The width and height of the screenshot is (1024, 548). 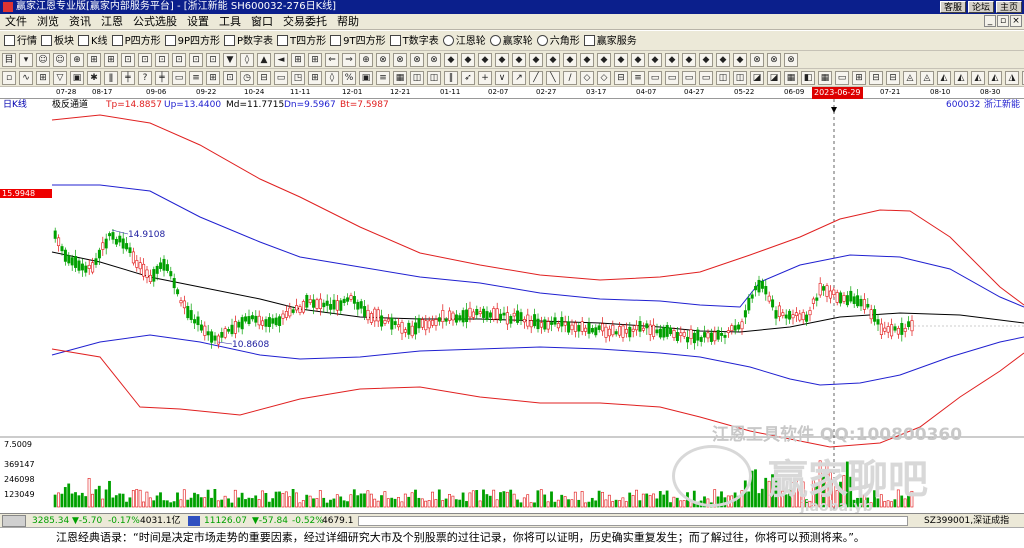 I want to click on close-icon: ×, so click(x=1016, y=21).